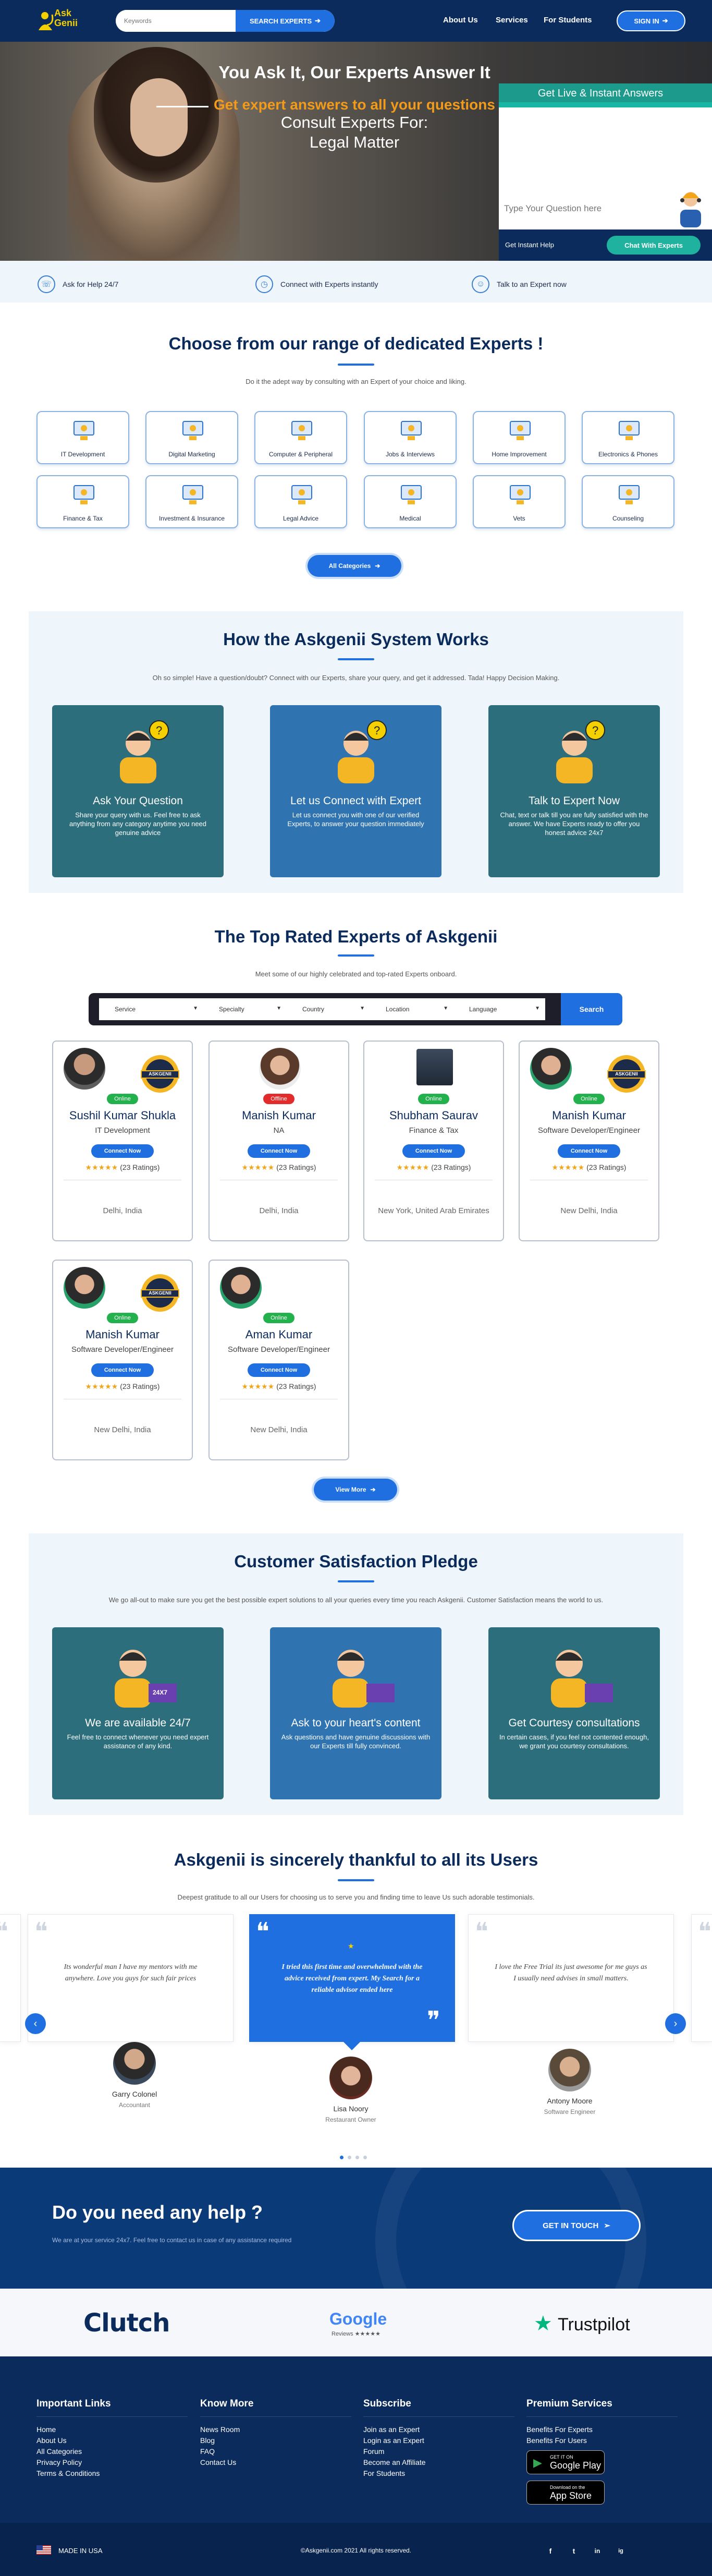 Image resolution: width=712 pixels, height=2576 pixels. I want to click on linkedin-icon: in, so click(597, 2551).